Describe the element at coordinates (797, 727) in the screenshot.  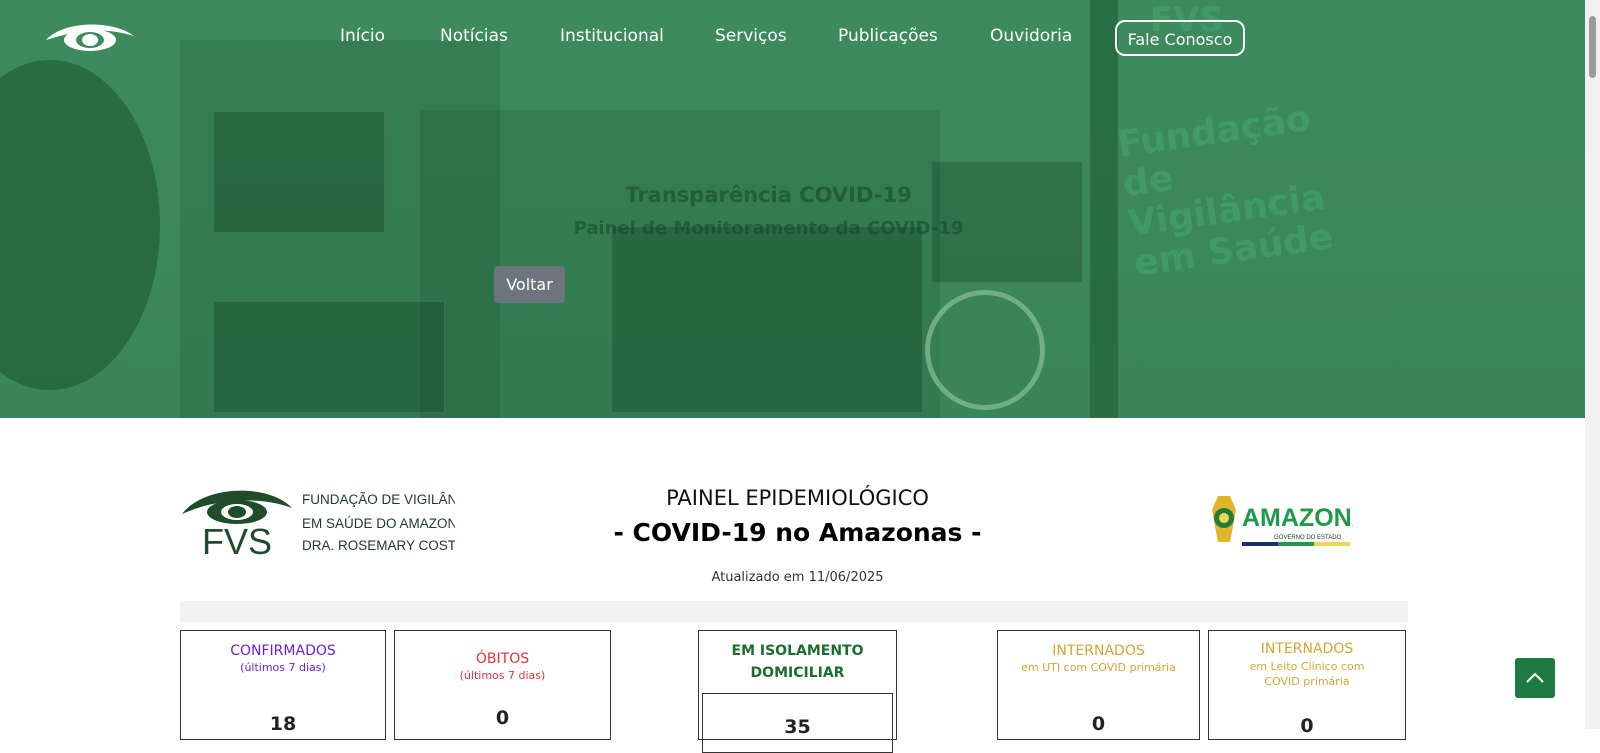
I see `card-value: 35` at that location.